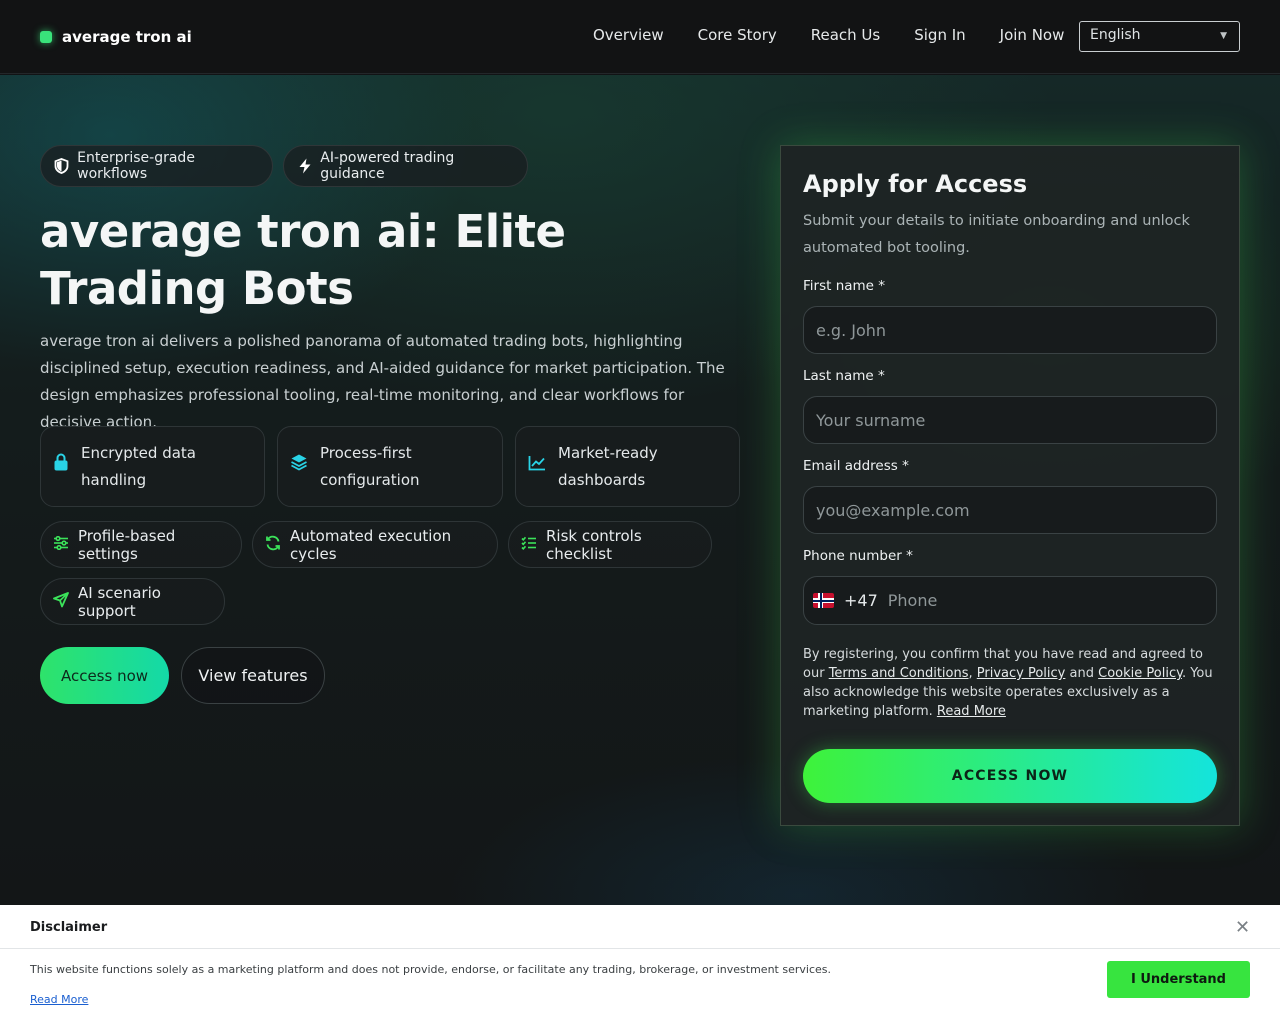 The height and width of the screenshot is (1024, 1280). Describe the element at coordinates (119, 601) in the screenshot. I see `tag-label: AI scenario support` at that location.